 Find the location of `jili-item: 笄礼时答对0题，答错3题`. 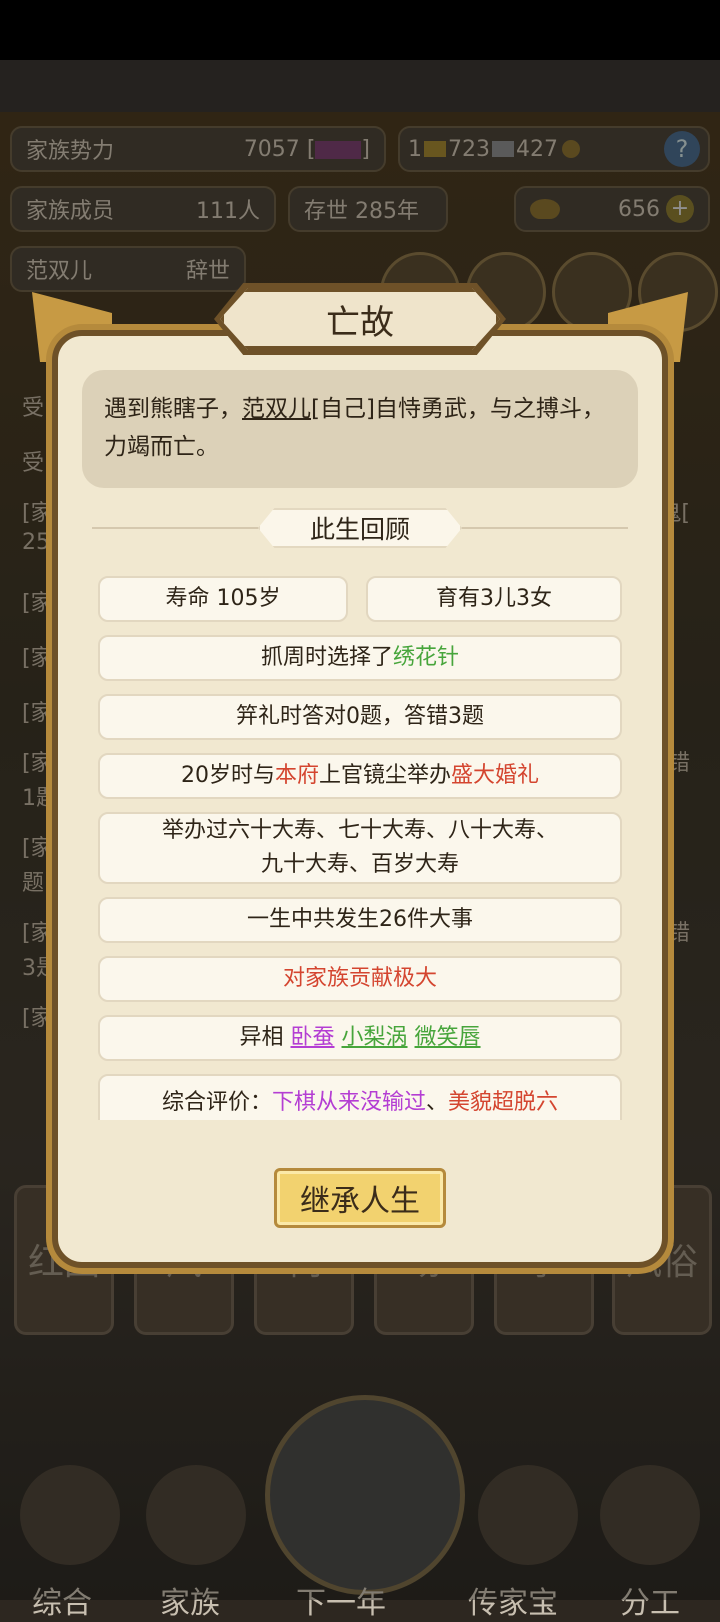

jili-item: 笄礼时答对0题，答错3题 is located at coordinates (360, 717).